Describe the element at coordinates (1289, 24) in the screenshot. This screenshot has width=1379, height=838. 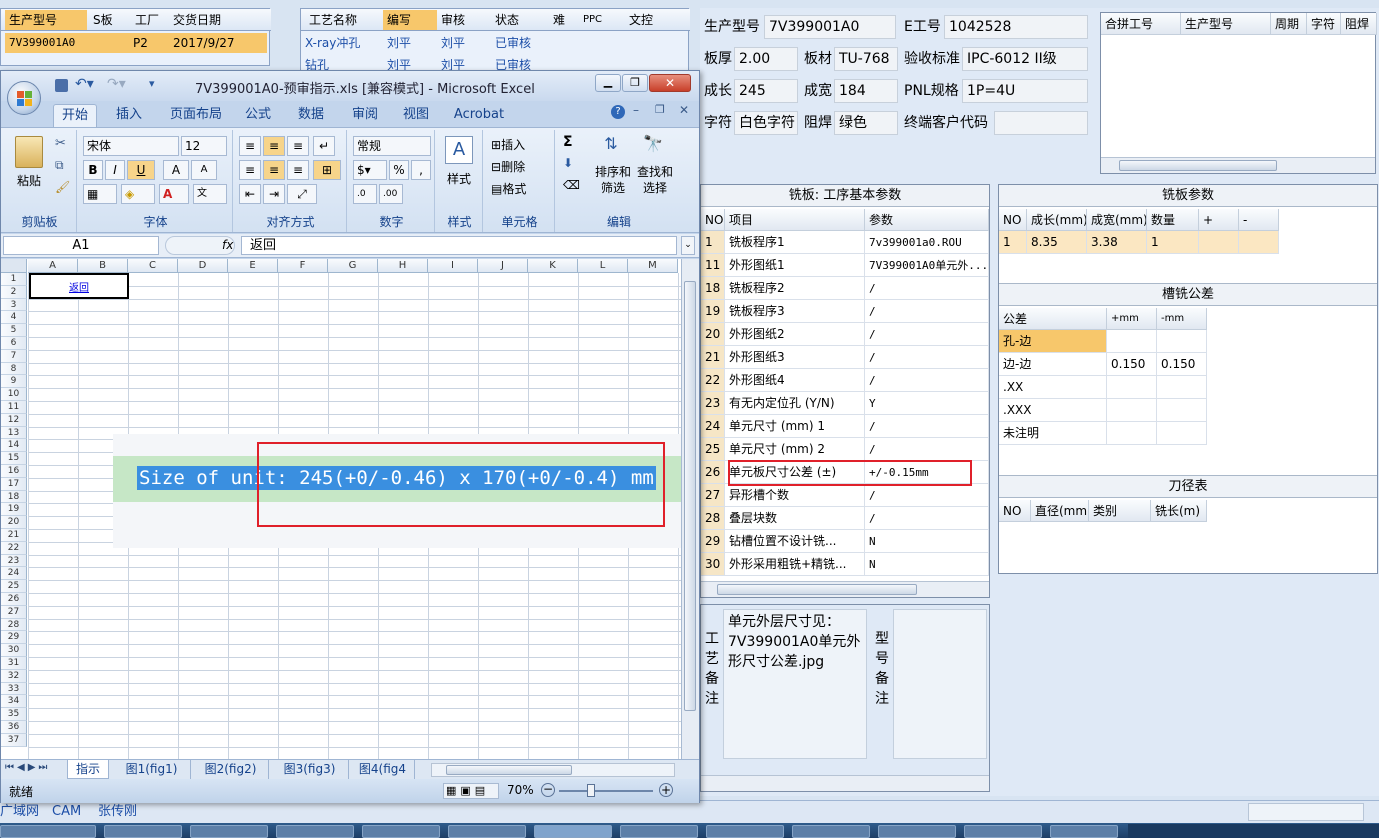
I see `col-merge-cycle: 周期` at that location.